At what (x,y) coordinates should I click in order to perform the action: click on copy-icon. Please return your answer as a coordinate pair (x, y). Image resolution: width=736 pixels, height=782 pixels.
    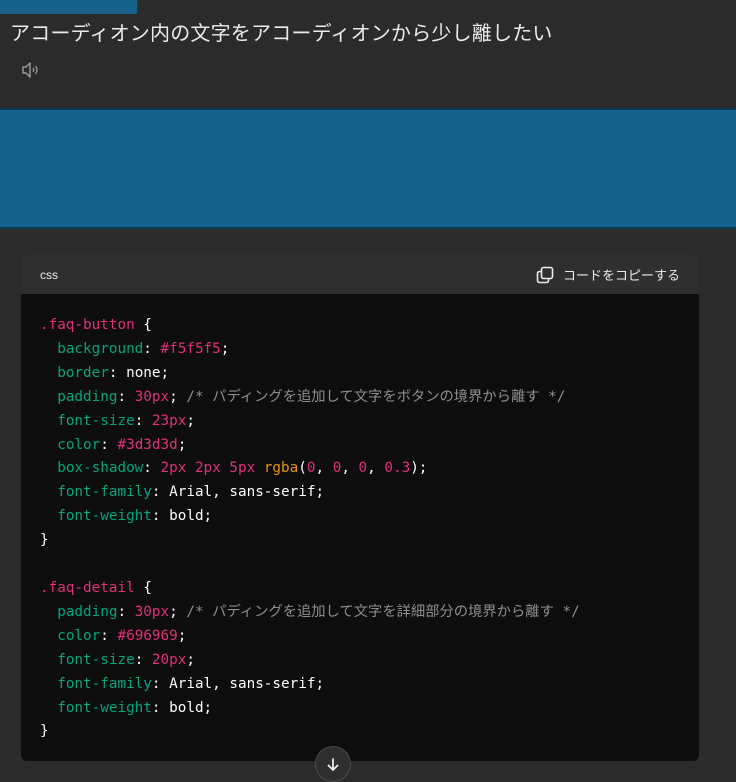
    Looking at the image, I should click on (545, 275).